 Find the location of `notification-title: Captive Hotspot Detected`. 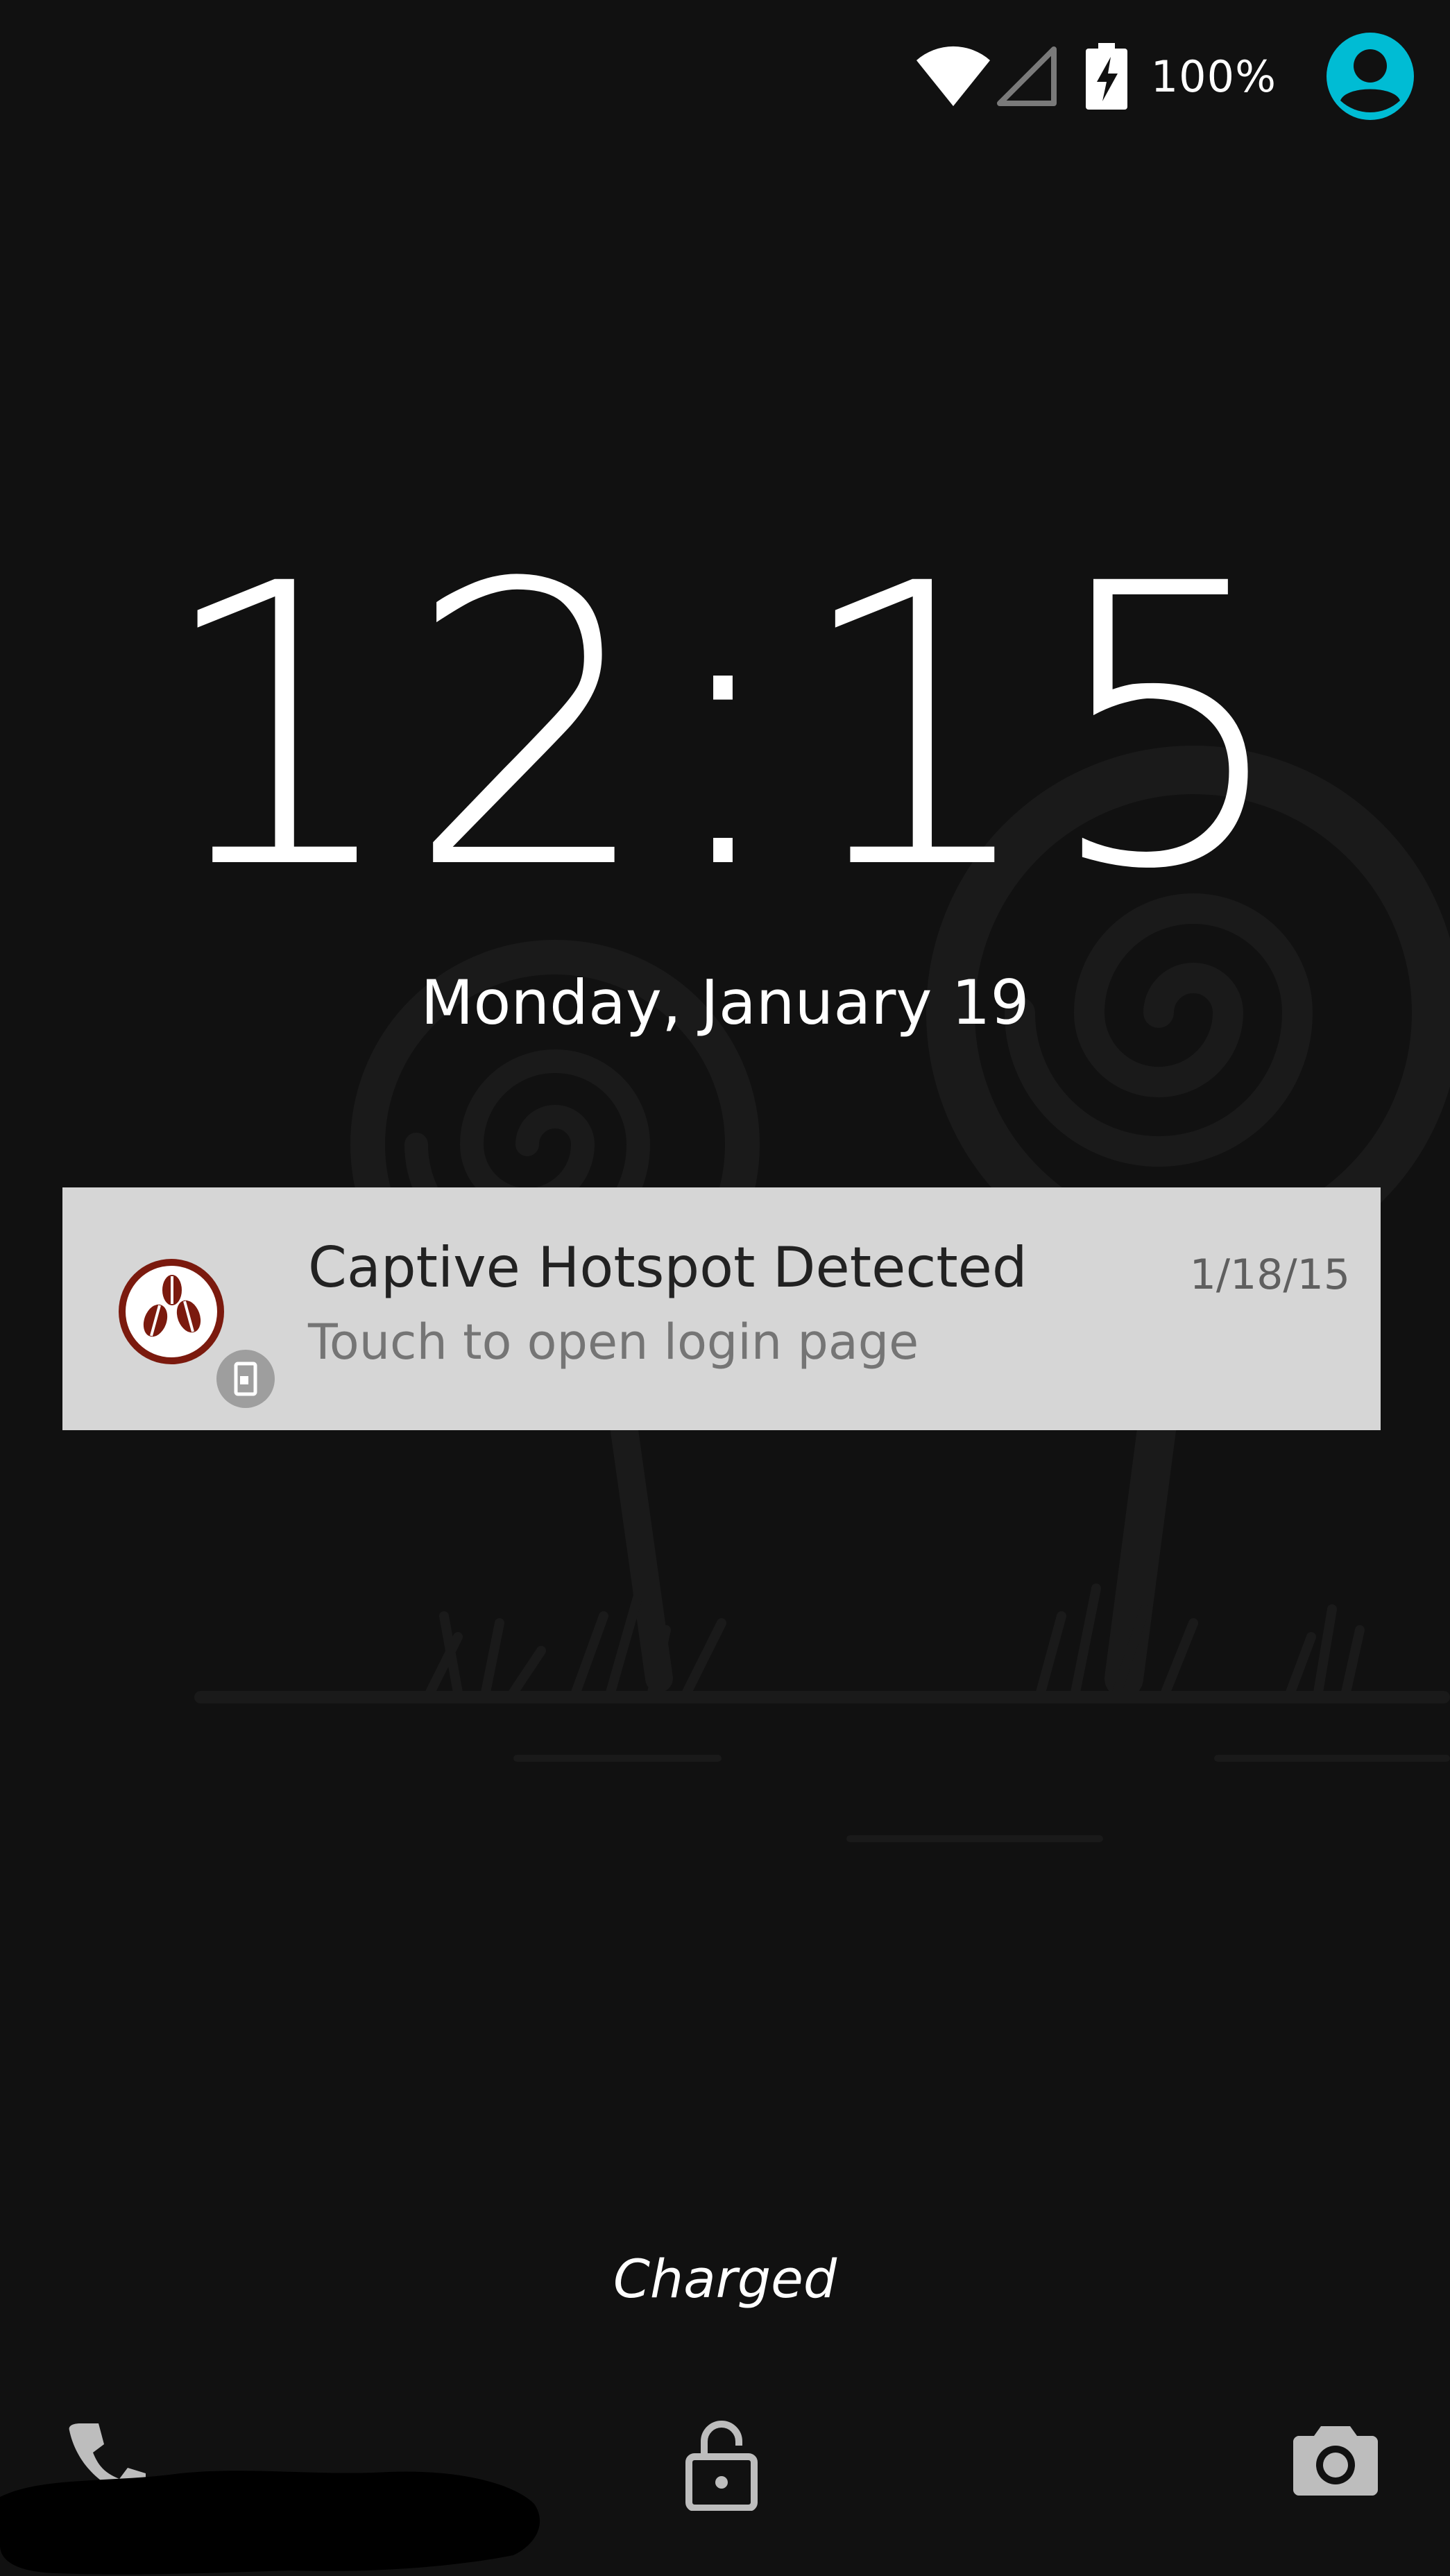

notification-title: Captive Hotspot Detected is located at coordinates (667, 1267).